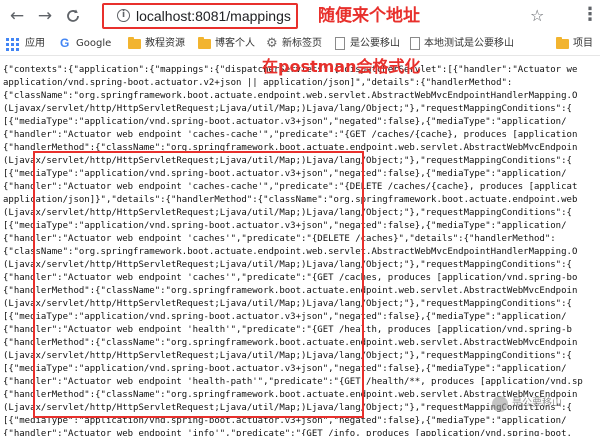  I want to click on watermark-text: 是公要移山, so click(537, 403).